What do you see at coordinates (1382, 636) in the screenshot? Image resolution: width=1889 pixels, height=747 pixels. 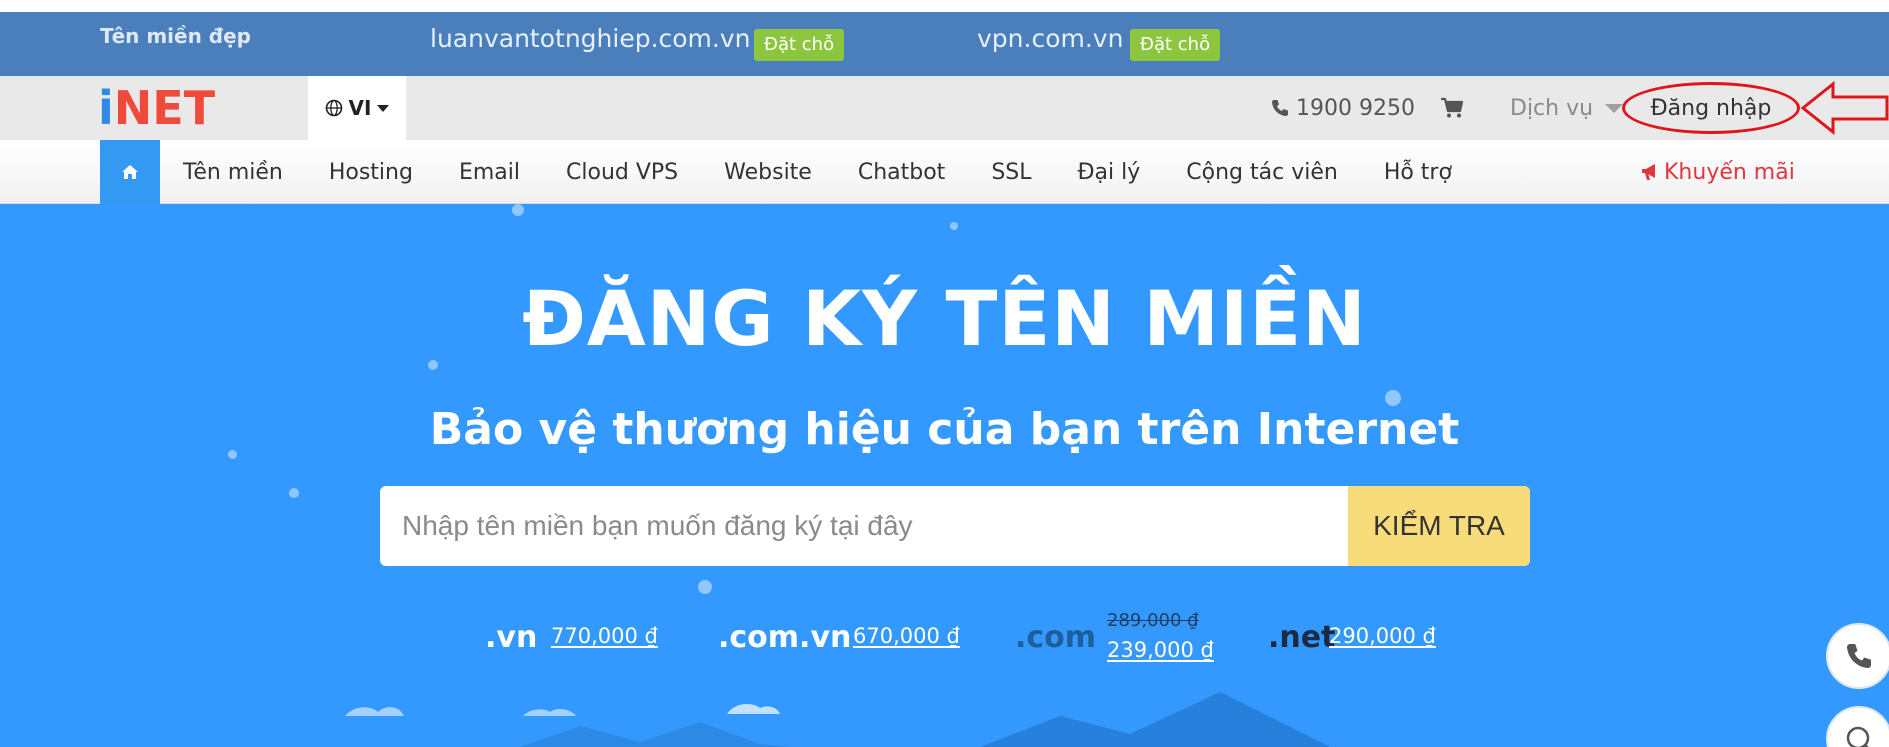 I see `price-net: 290,000 ₫` at bounding box center [1382, 636].